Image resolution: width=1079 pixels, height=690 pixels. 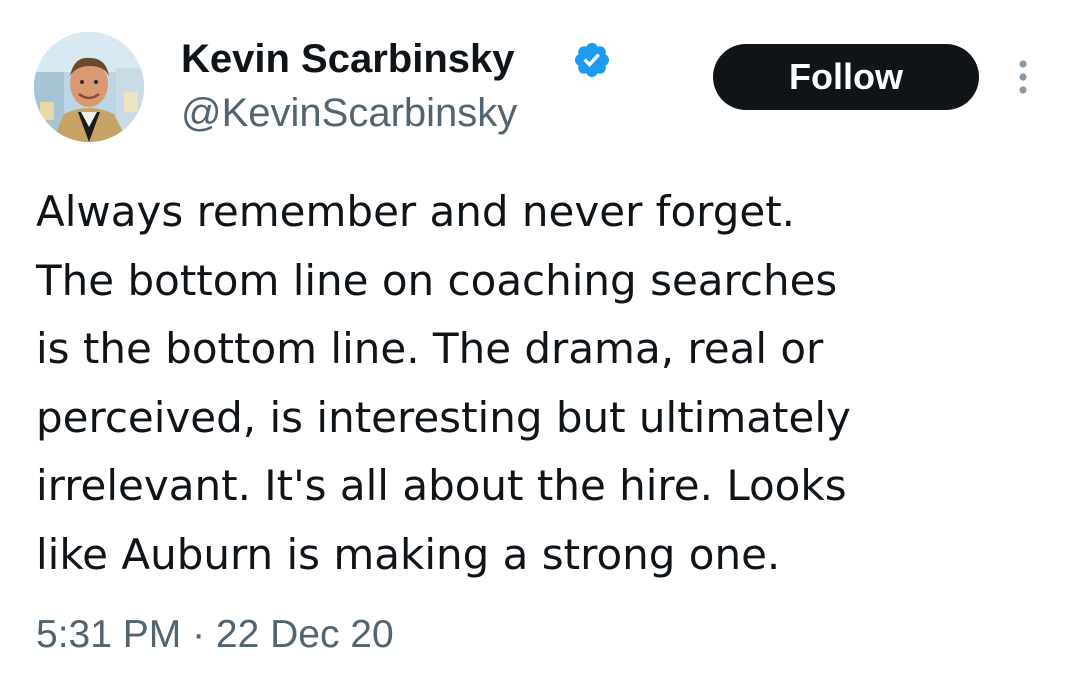 What do you see at coordinates (349, 113) in the screenshot?
I see `author-handle: @KevinScarbinsky` at bounding box center [349, 113].